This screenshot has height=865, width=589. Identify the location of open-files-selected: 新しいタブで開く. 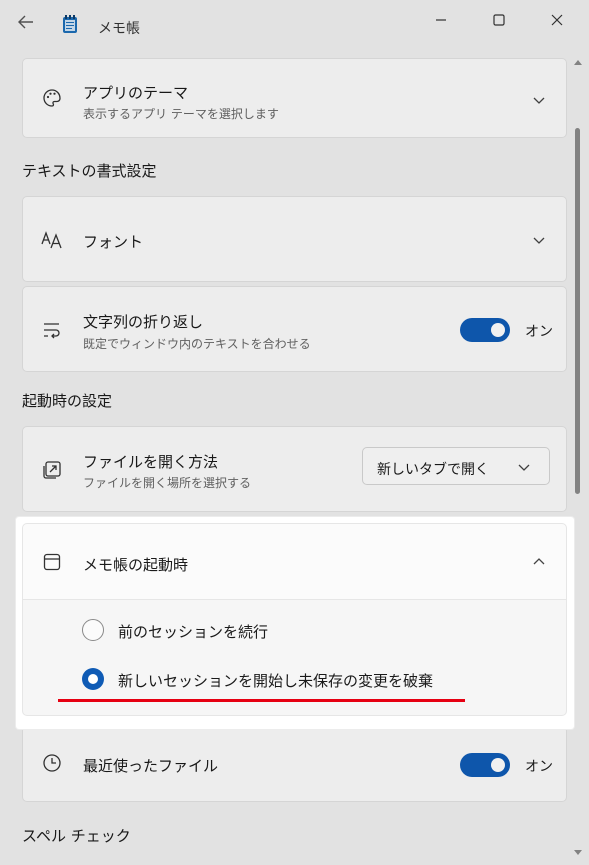
(433, 470).